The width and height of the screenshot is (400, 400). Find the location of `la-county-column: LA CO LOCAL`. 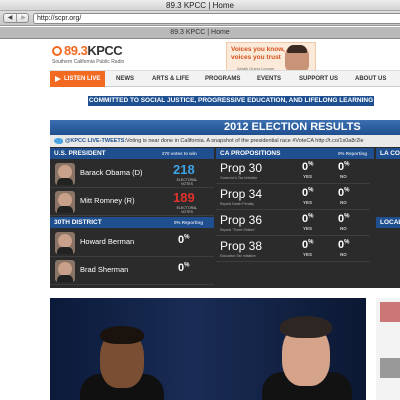

la-county-column: LA CO LOCAL is located at coordinates (388, 218).